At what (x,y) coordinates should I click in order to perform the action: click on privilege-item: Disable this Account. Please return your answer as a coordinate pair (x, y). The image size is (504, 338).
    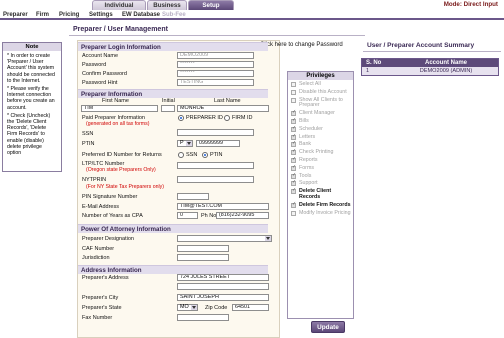
    Looking at the image, I should click on (322, 92).